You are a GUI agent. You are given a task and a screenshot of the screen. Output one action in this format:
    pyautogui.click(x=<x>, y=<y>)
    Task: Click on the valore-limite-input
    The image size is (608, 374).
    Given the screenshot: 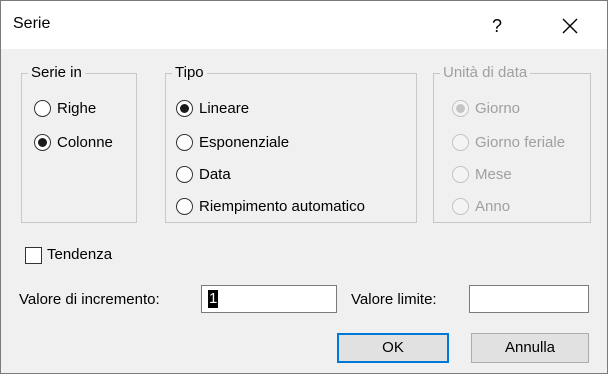 What is the action you would take?
    pyautogui.click(x=529, y=299)
    